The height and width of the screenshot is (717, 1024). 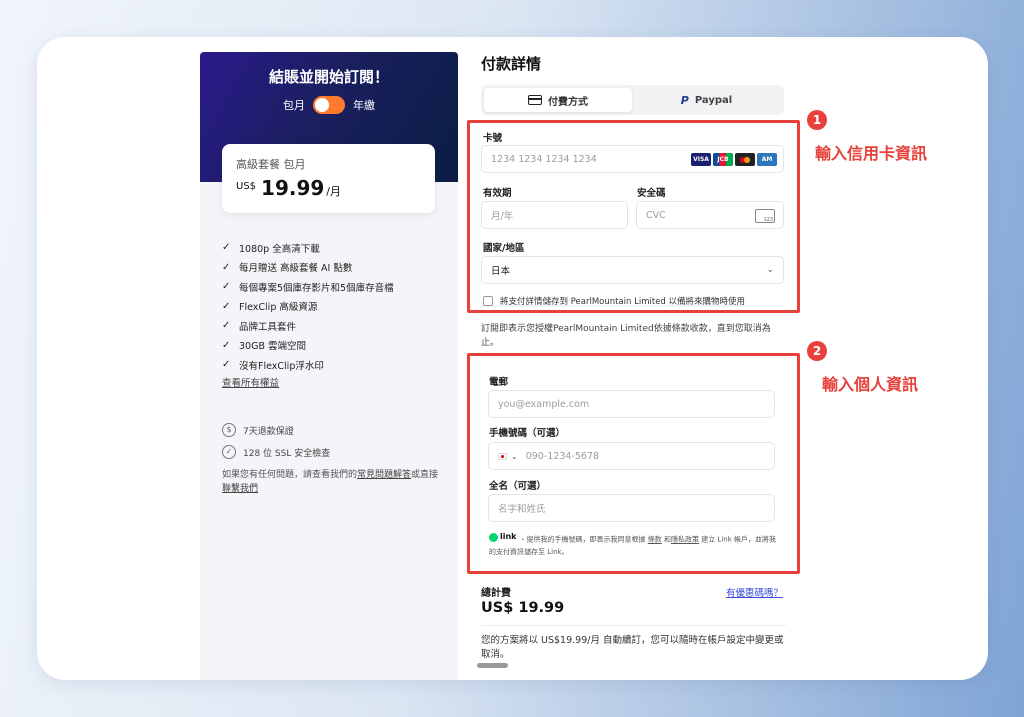 What do you see at coordinates (271, 164) in the screenshot?
I see `plan-name: 高級套餐 包月` at bounding box center [271, 164].